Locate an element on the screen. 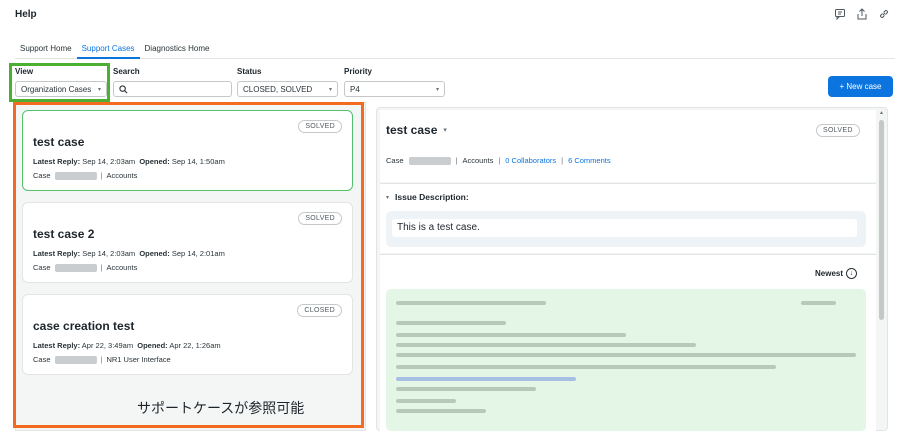  top-icons is located at coordinates (862, 14).